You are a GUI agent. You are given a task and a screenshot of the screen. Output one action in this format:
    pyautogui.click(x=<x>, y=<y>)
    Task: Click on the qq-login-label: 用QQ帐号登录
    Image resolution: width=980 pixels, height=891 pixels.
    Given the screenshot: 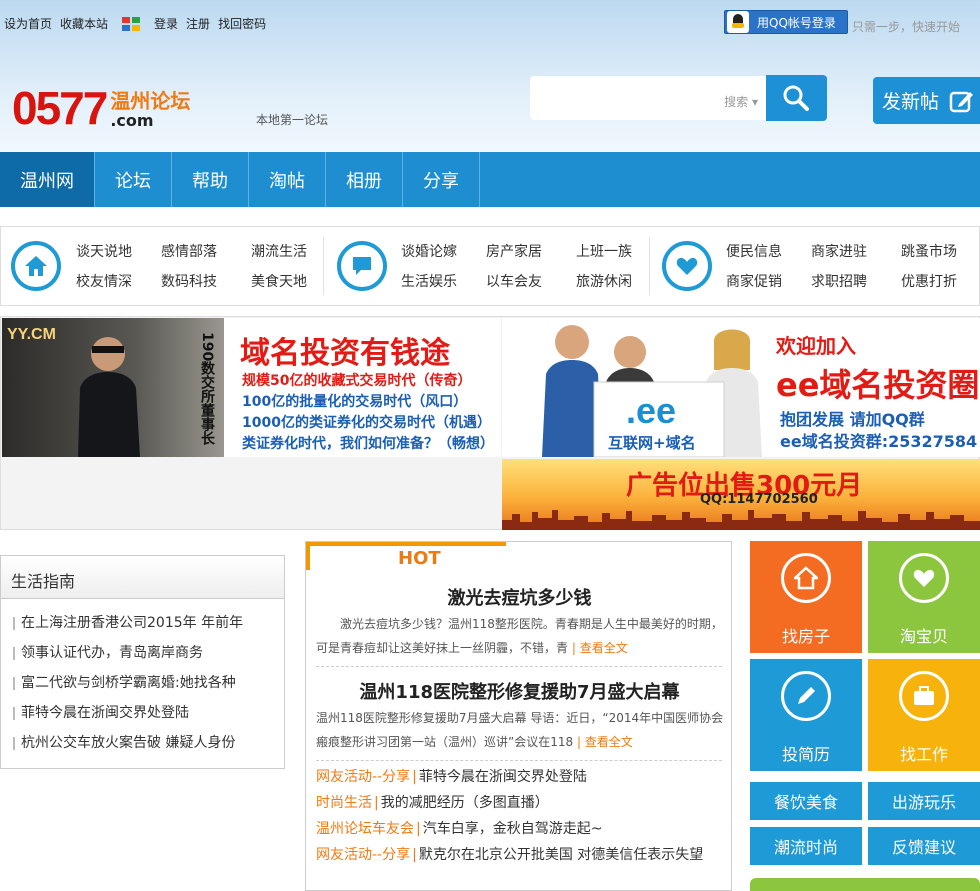 What is the action you would take?
    pyautogui.click(x=796, y=22)
    